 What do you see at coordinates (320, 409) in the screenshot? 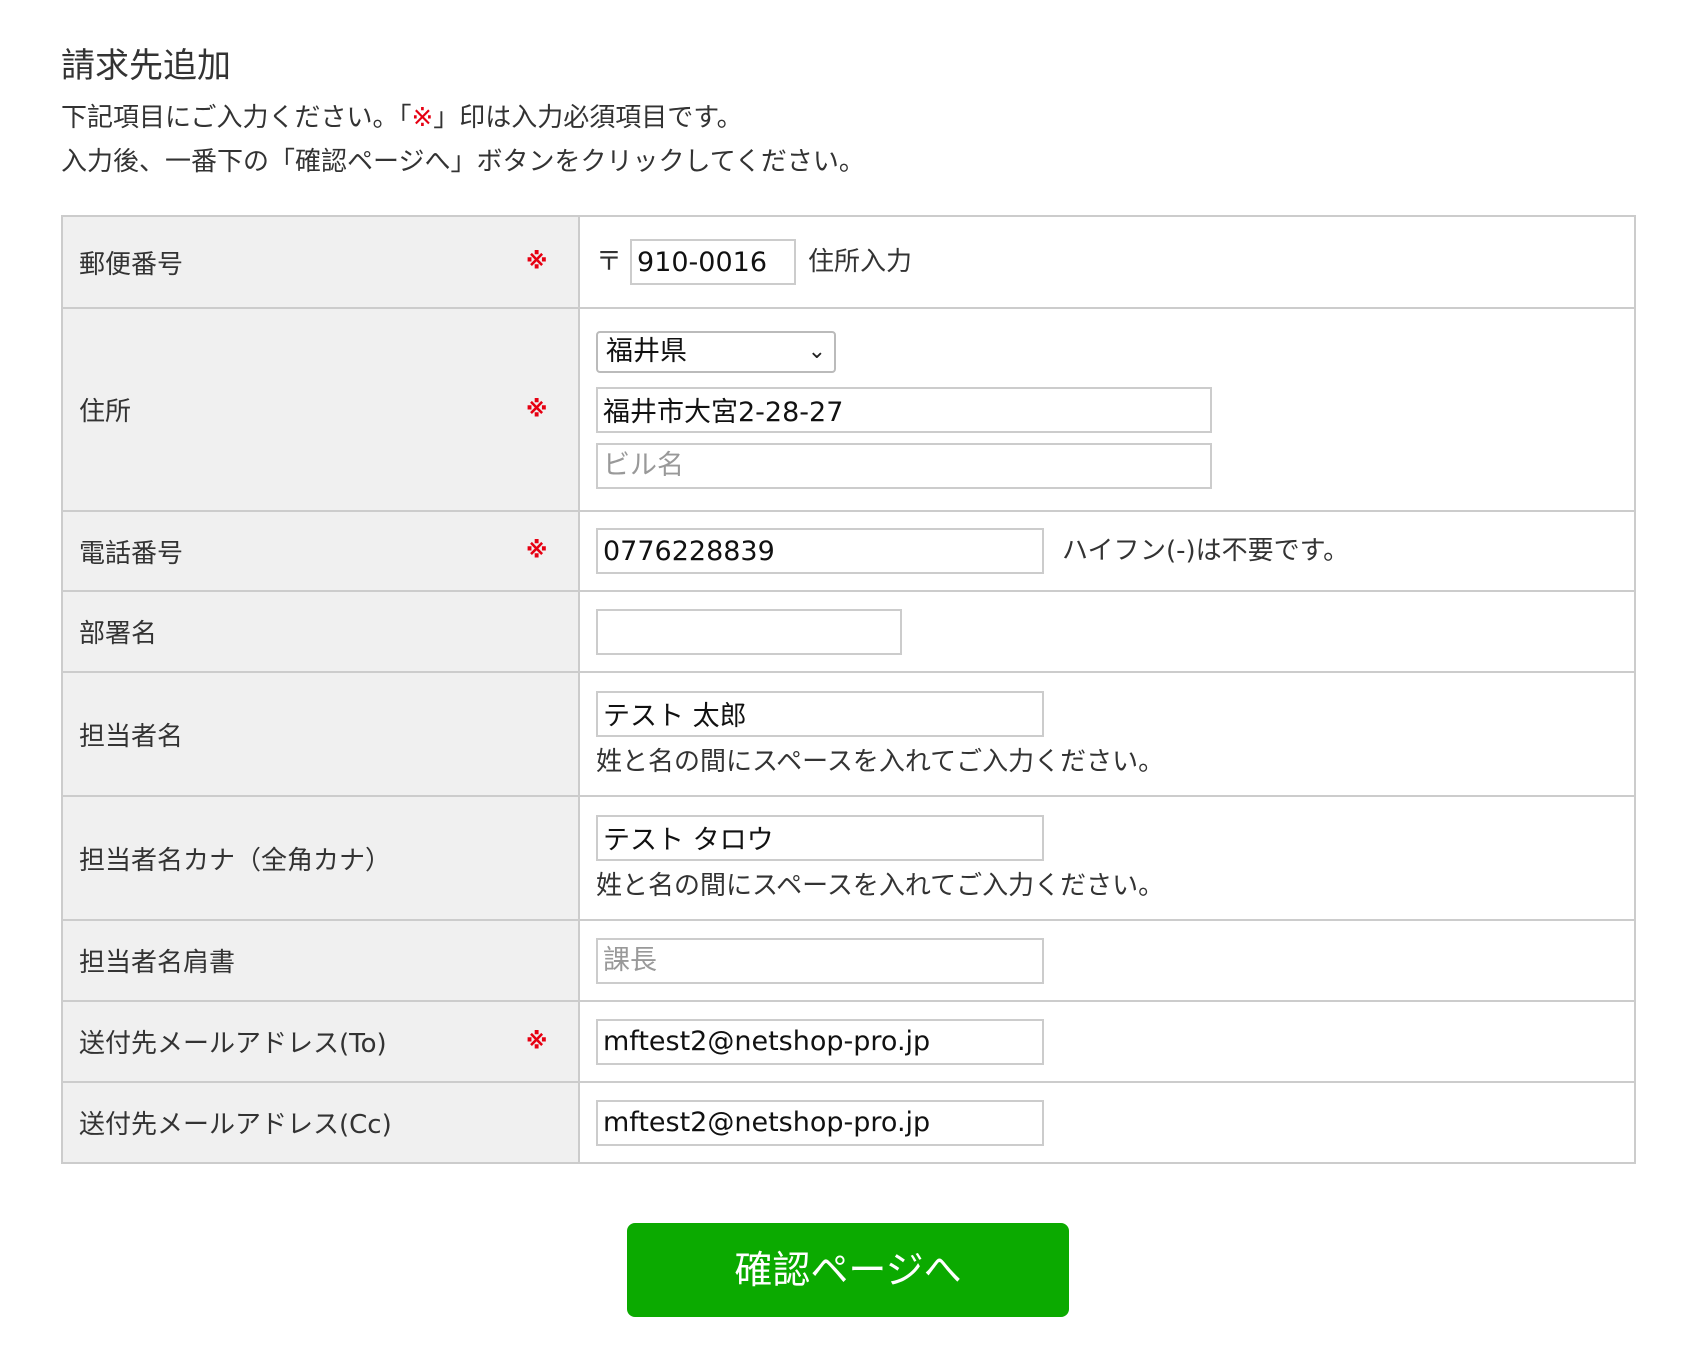
I see `label-address: 住所 ※` at bounding box center [320, 409].